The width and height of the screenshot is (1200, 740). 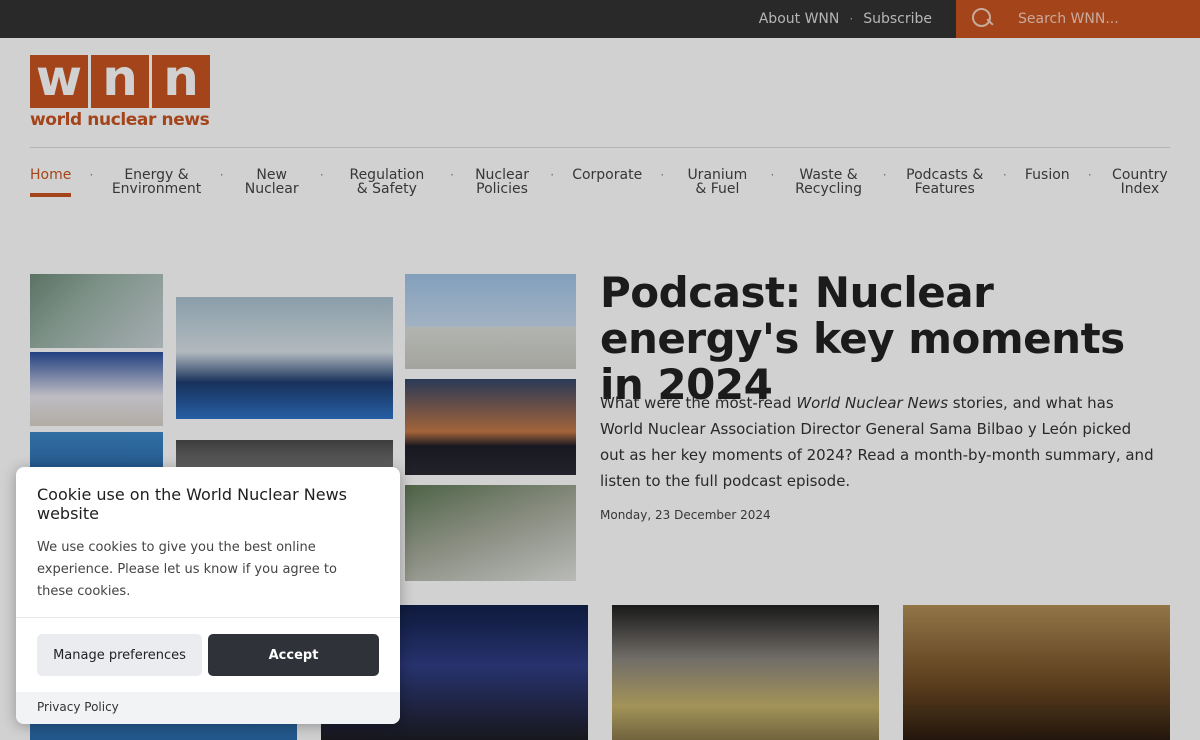 I want to click on accept-button: Accept, so click(x=293, y=655).